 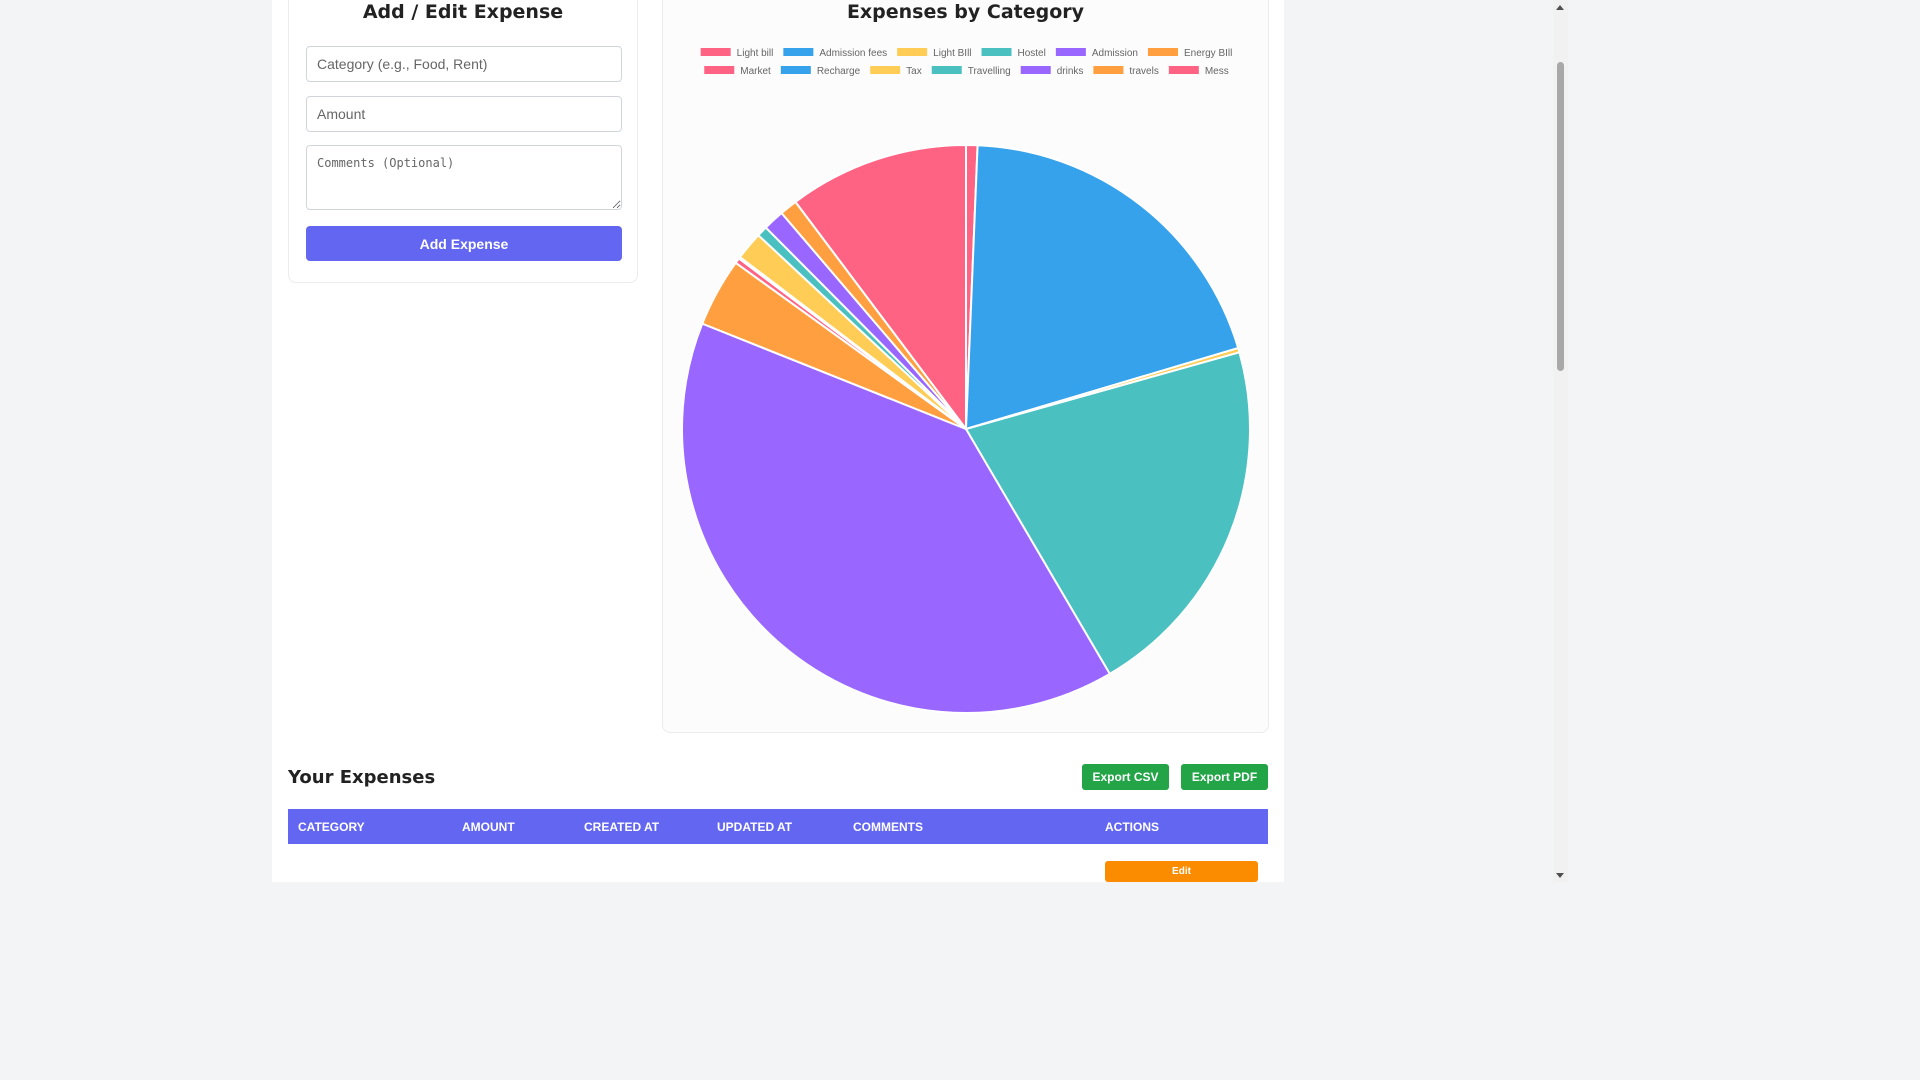 What do you see at coordinates (755, 827) in the screenshot?
I see `header-updated-at: Updated At` at bounding box center [755, 827].